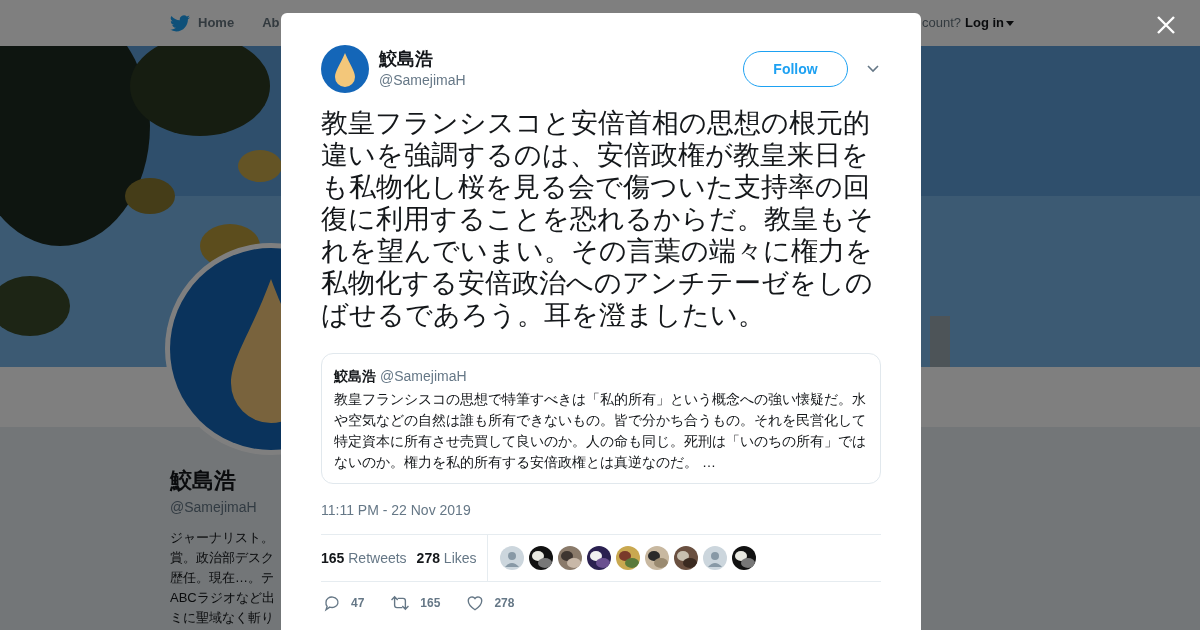 The image size is (1200, 630). Describe the element at coordinates (561, 58) in the screenshot. I see `author-name: 鮫島浩` at that location.